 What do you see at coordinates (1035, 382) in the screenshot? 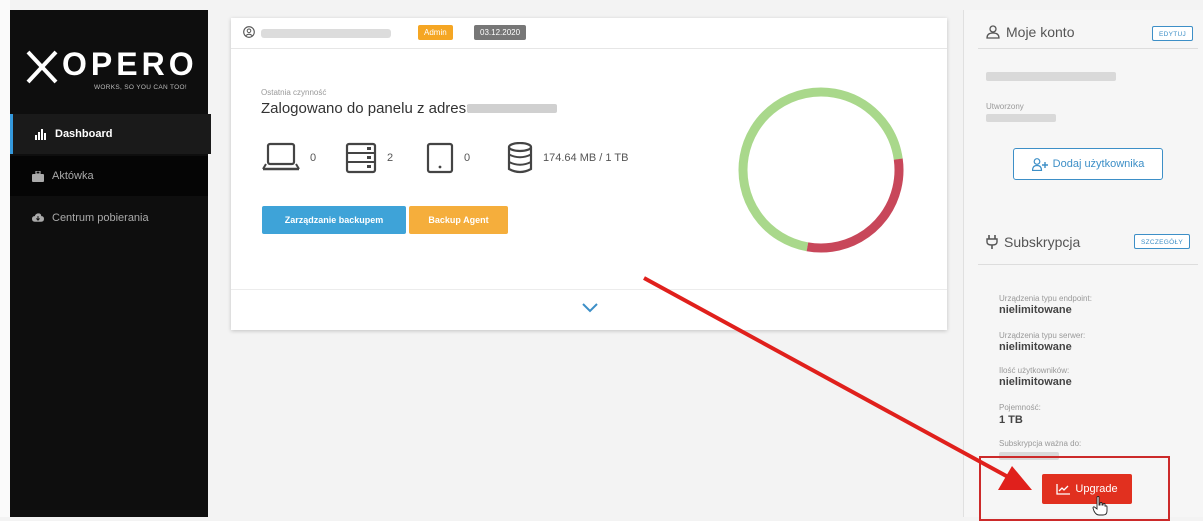
I see `users-count-value: nielimitowane` at bounding box center [1035, 382].